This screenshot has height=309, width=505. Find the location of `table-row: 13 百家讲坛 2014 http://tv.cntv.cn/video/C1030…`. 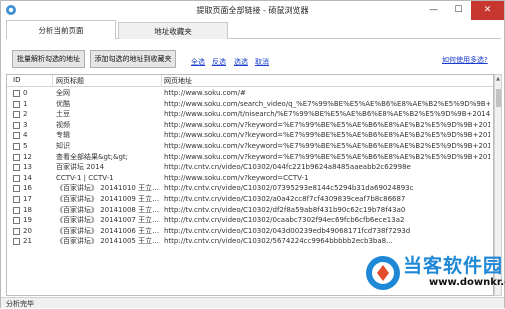

table-row: 13 百家讲坛 2014 http://tv.cntv.cn/video/C1030… is located at coordinates (250, 167).